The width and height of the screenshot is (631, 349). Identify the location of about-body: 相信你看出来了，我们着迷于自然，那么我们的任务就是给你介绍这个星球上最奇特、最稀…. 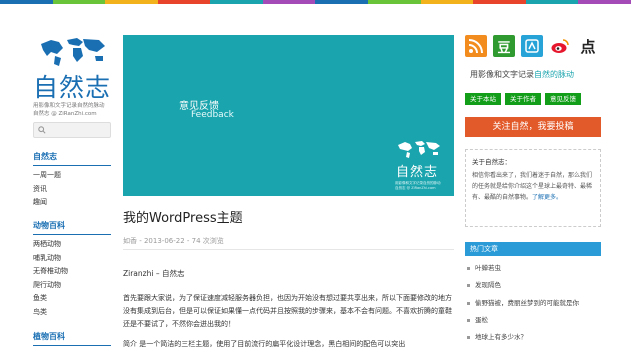
(533, 186).